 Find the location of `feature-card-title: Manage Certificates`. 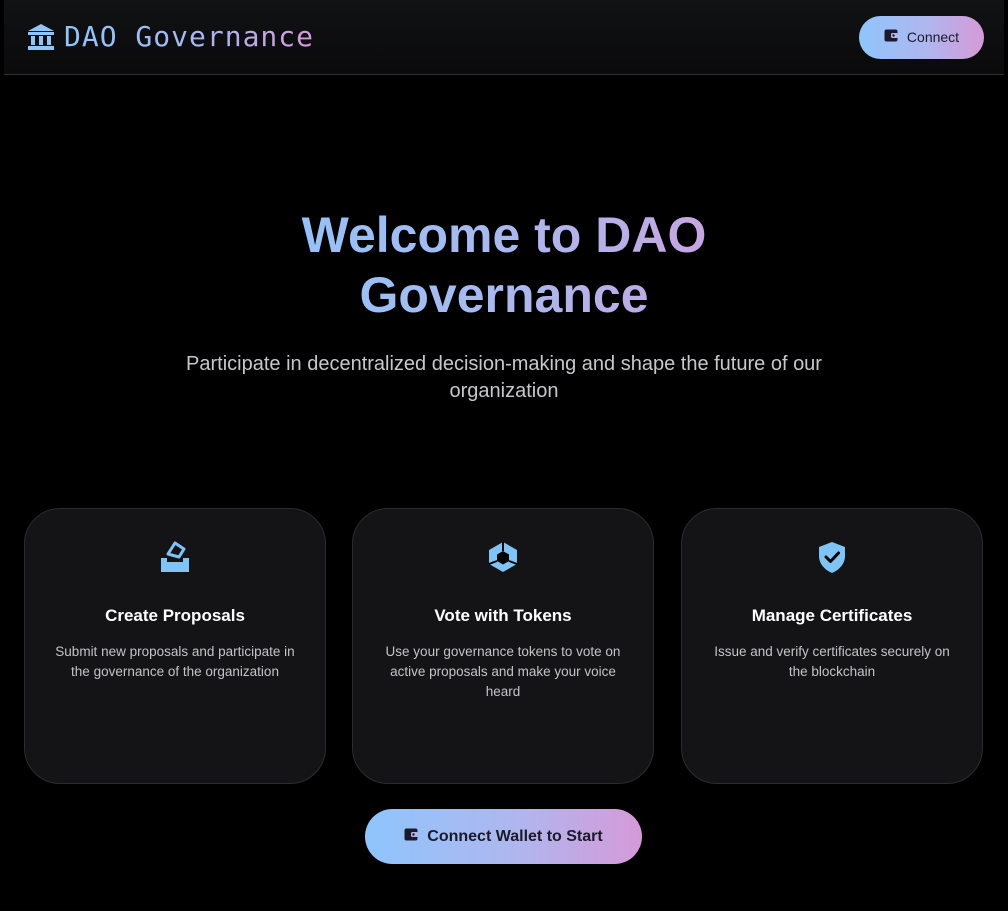

feature-card-title: Manage Certificates is located at coordinates (832, 615).